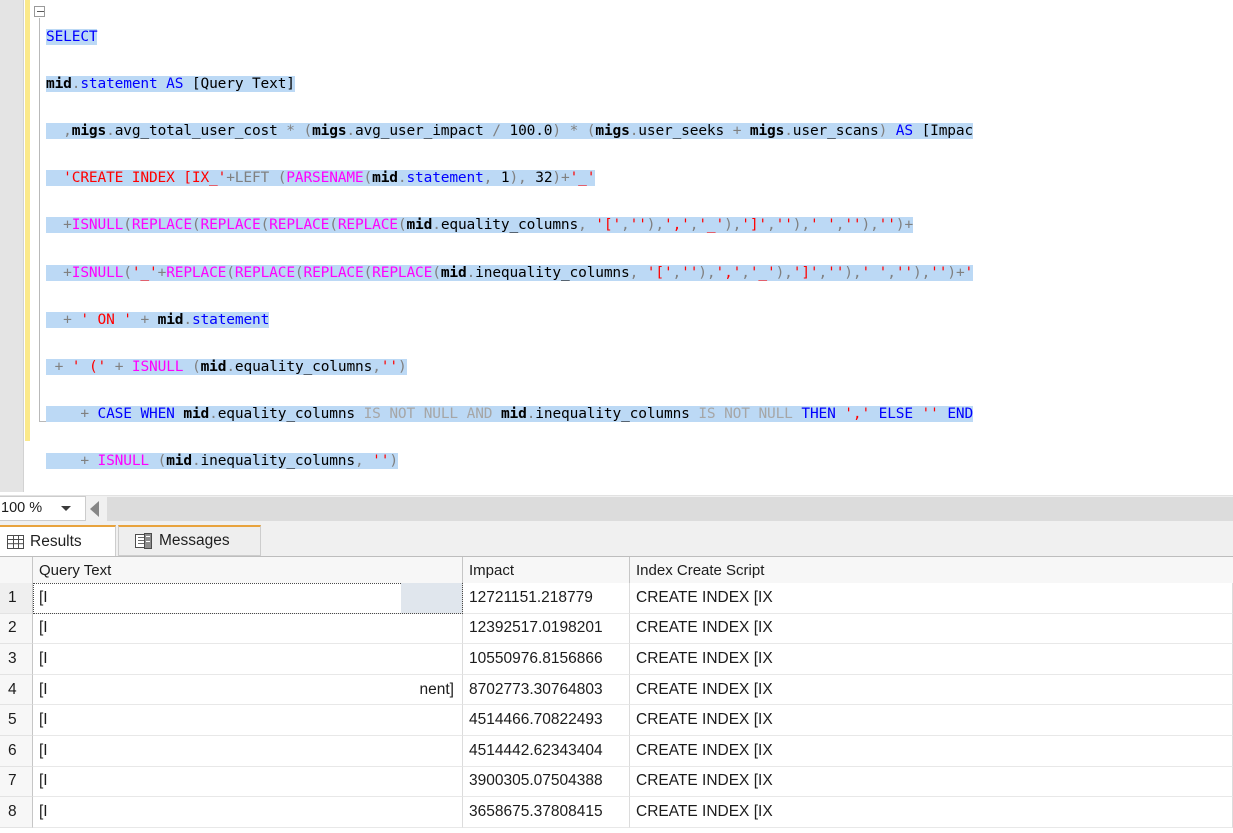 This screenshot has width=1233, height=833. Describe the element at coordinates (42, 421) in the screenshot. I see `outline-guide-foot` at that location.